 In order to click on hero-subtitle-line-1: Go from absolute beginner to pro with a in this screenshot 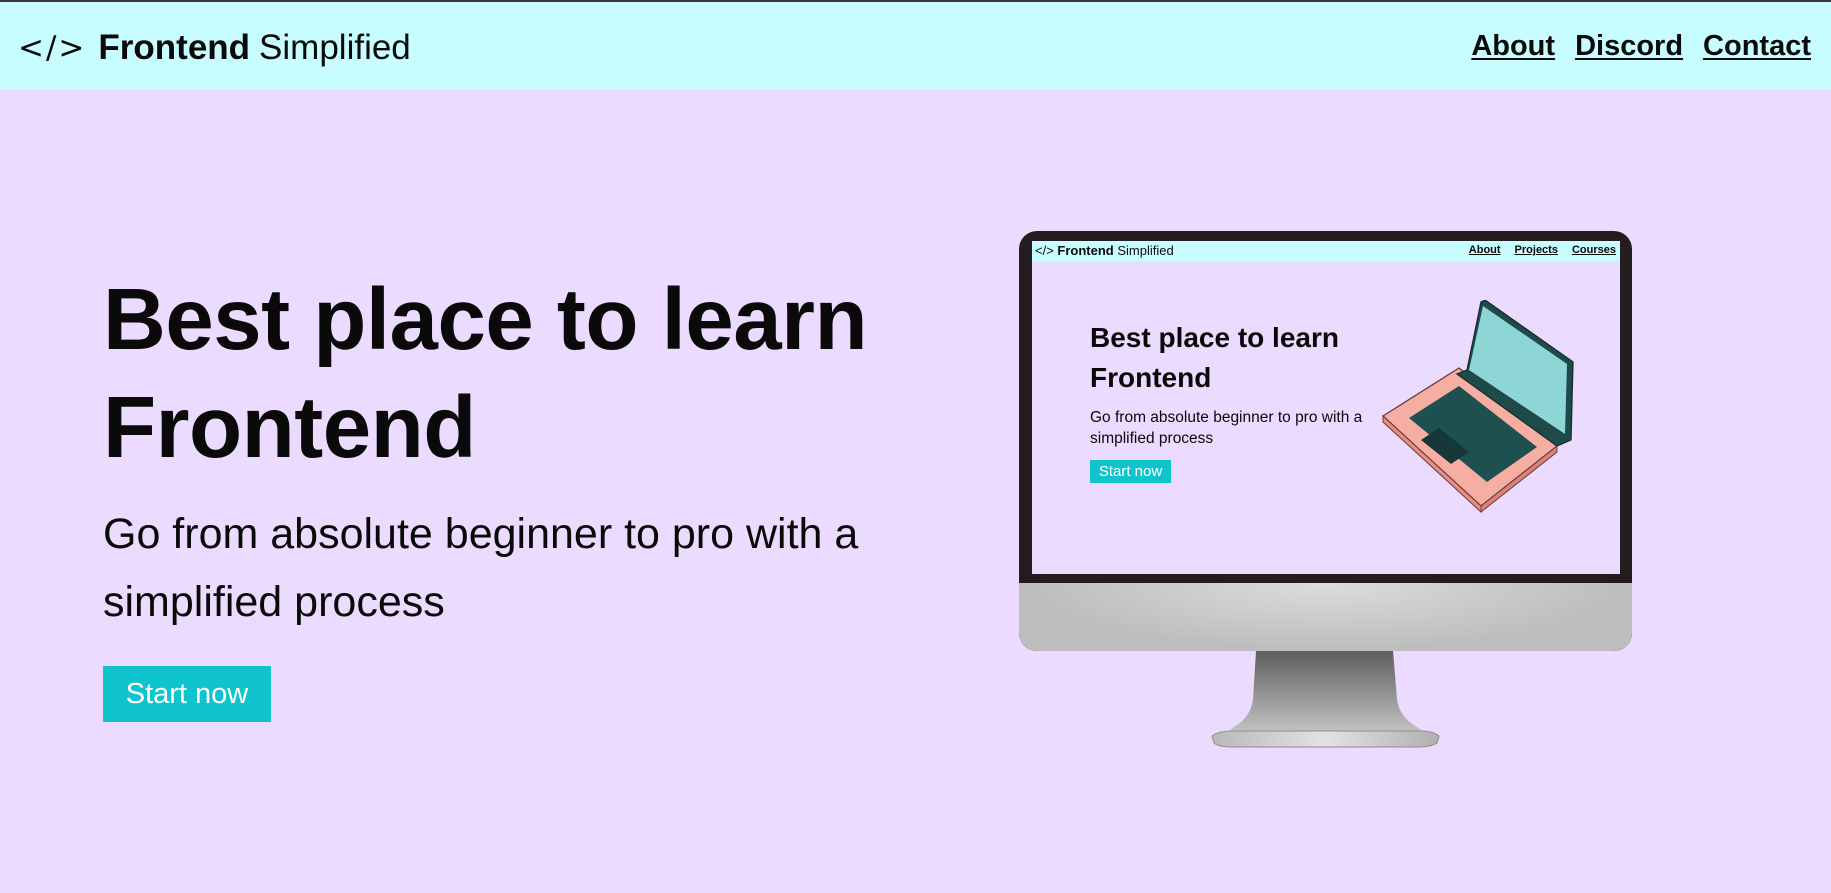, I will do `click(481, 534)`.